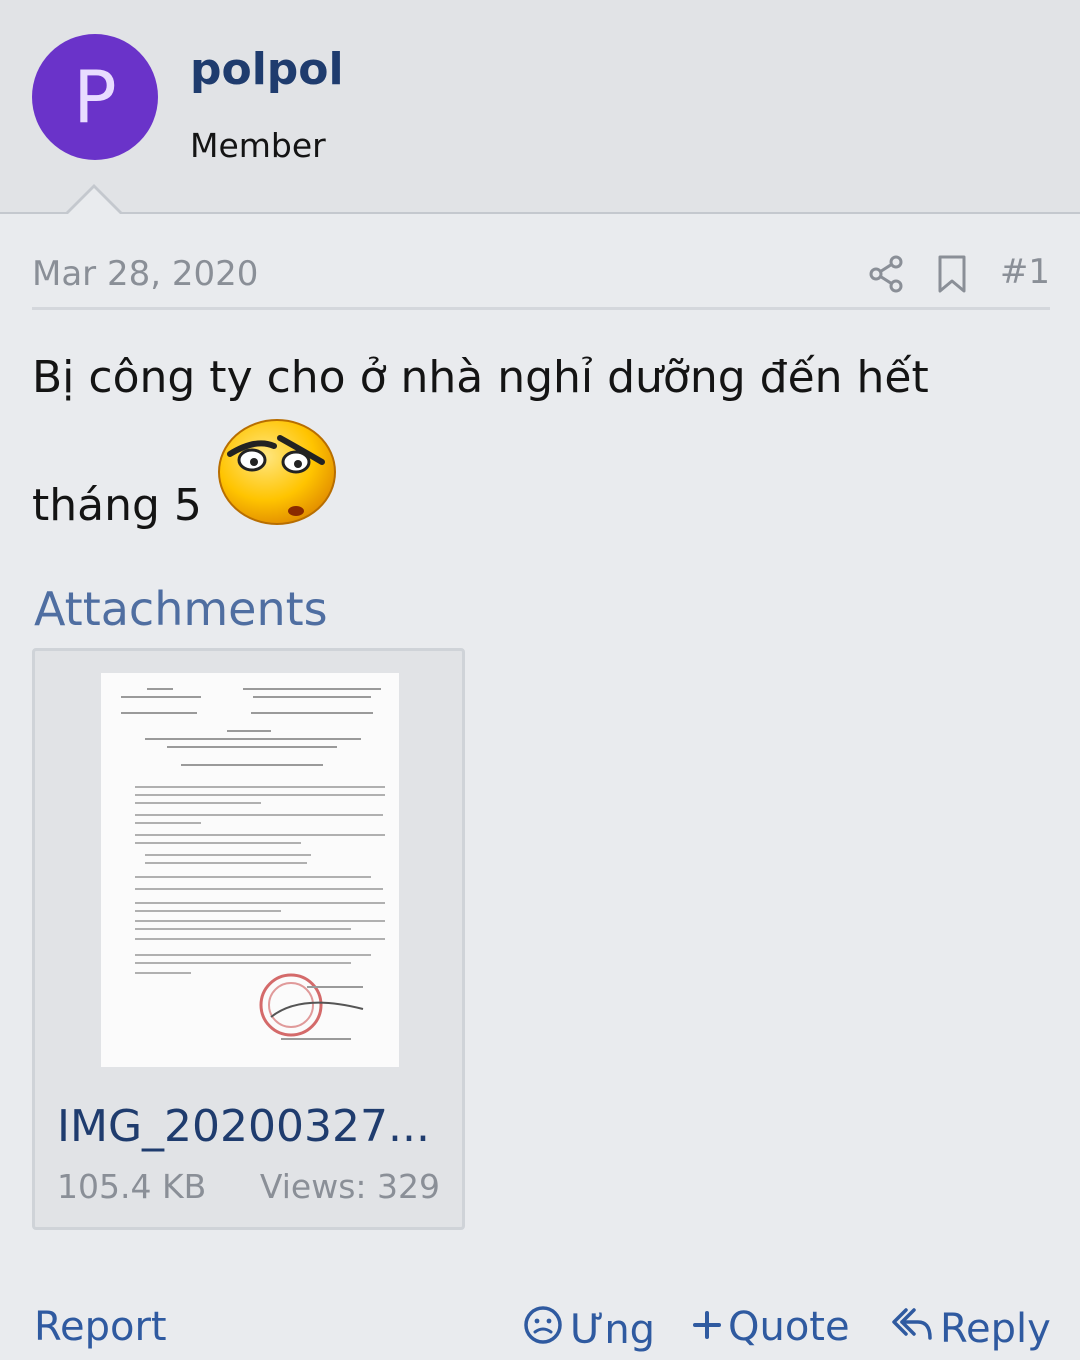  I want to click on post-date: Mar 28, 2020, so click(145, 274).